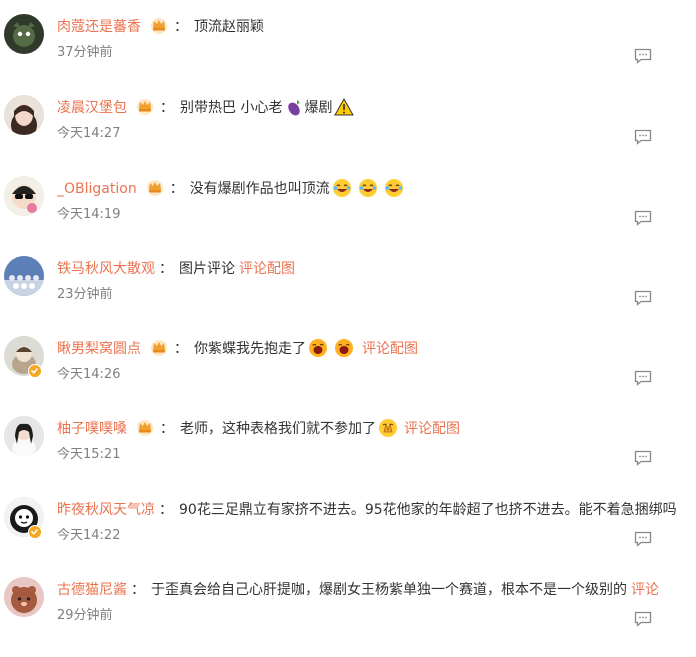  What do you see at coordinates (106, 510) in the screenshot?
I see `username-link: 昨夜秋风天气凉` at bounding box center [106, 510].